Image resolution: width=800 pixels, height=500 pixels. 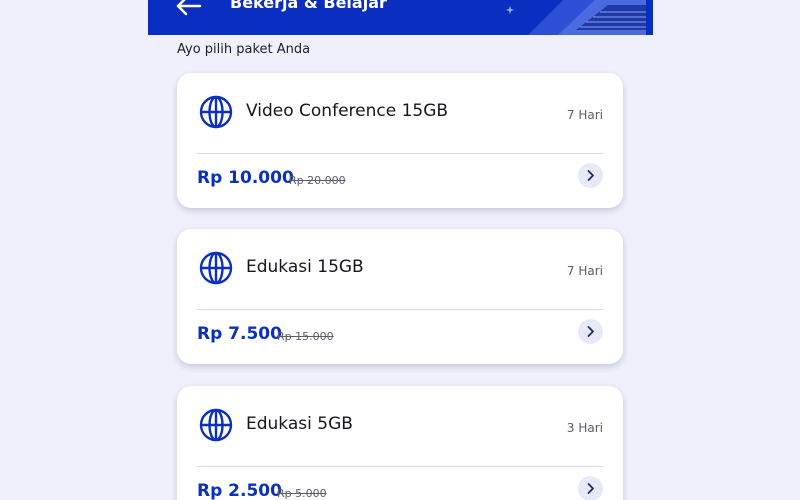 What do you see at coordinates (305, 336) in the screenshot?
I see `package-old-price: Rp 15.000` at bounding box center [305, 336].